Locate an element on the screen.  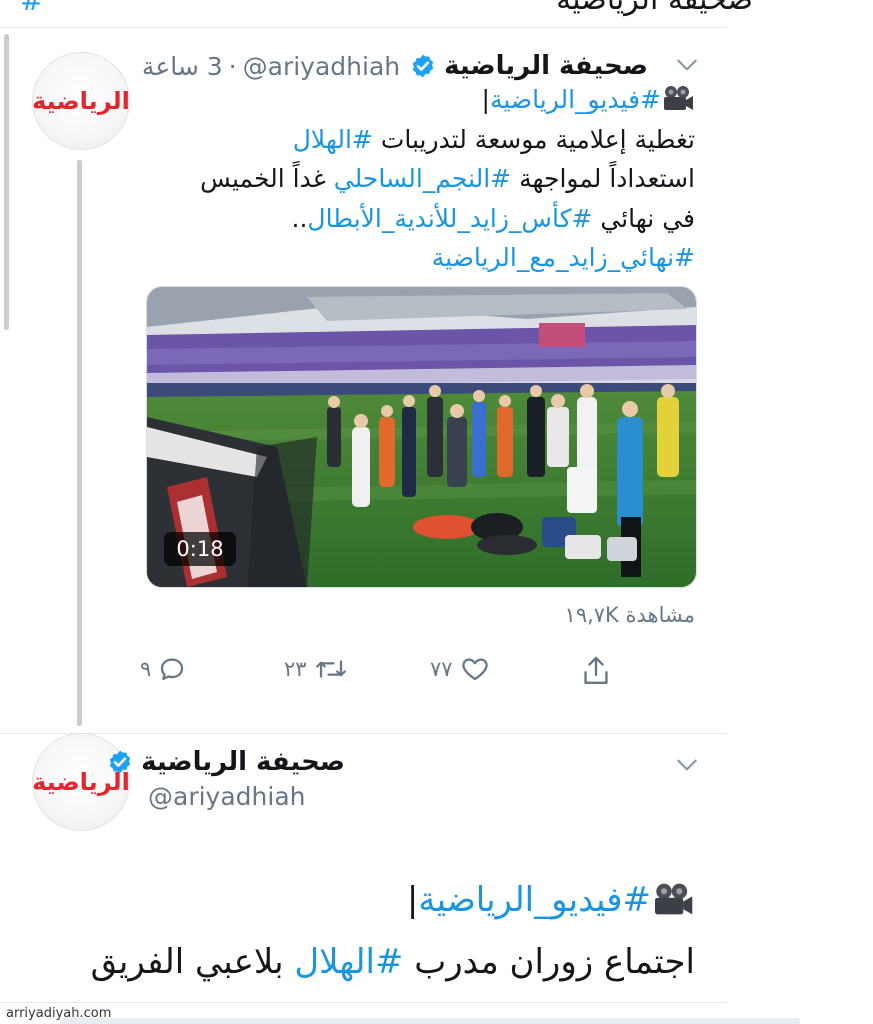
tweet-line-4: في نهائي #كأس_زايد_للأندية_الأبطال.. is located at coordinates (415, 219).